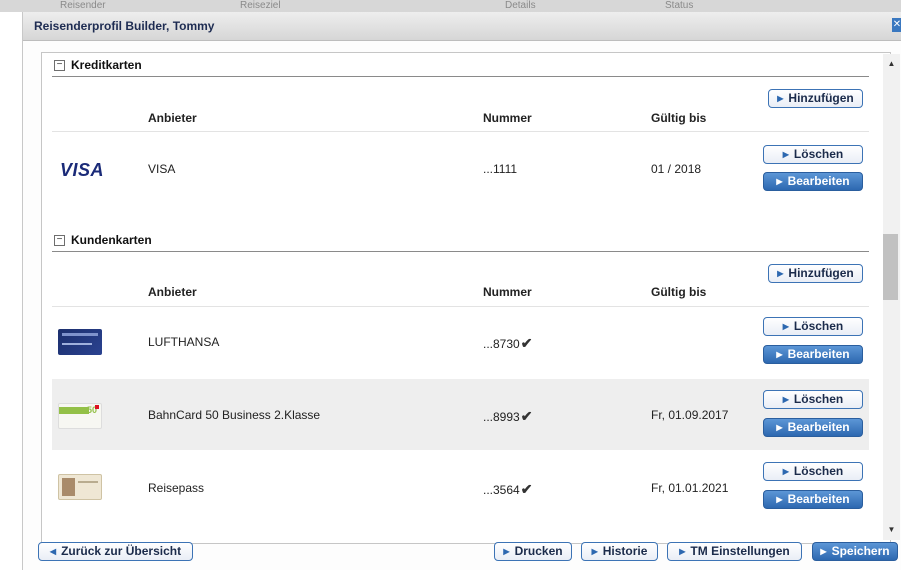 This screenshot has width=901, height=570. What do you see at coordinates (538, 551) in the screenshot?
I see `button-label: Drucken` at bounding box center [538, 551].